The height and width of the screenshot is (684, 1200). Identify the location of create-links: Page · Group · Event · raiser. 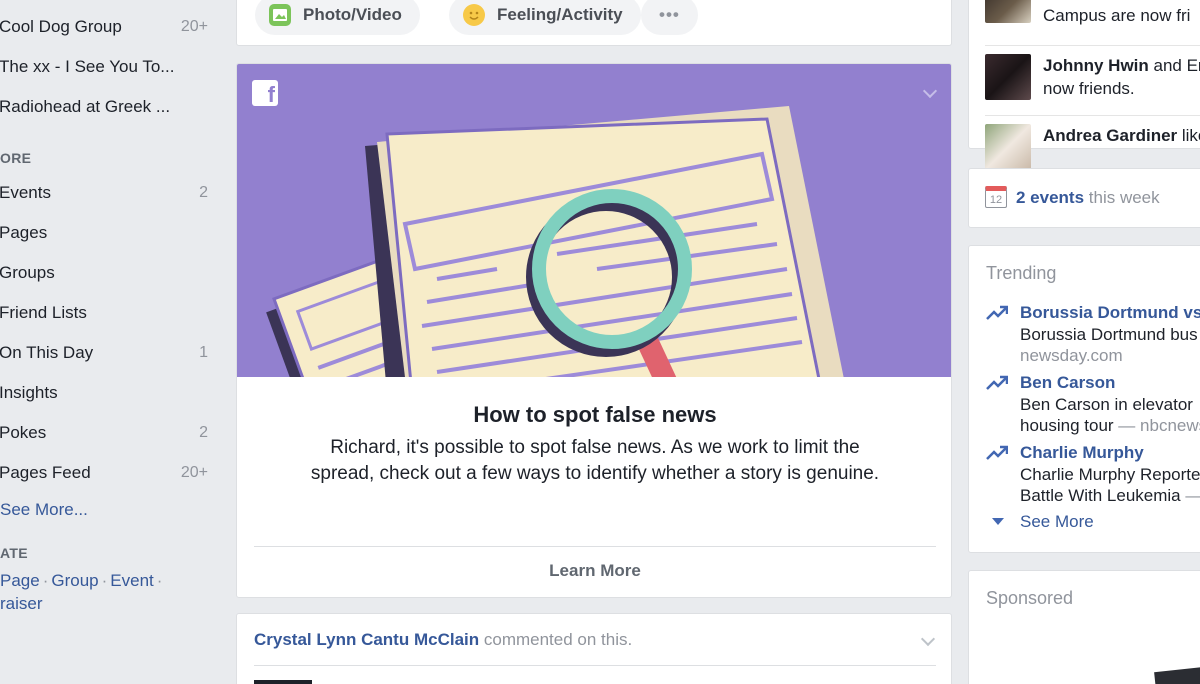
(82, 592).